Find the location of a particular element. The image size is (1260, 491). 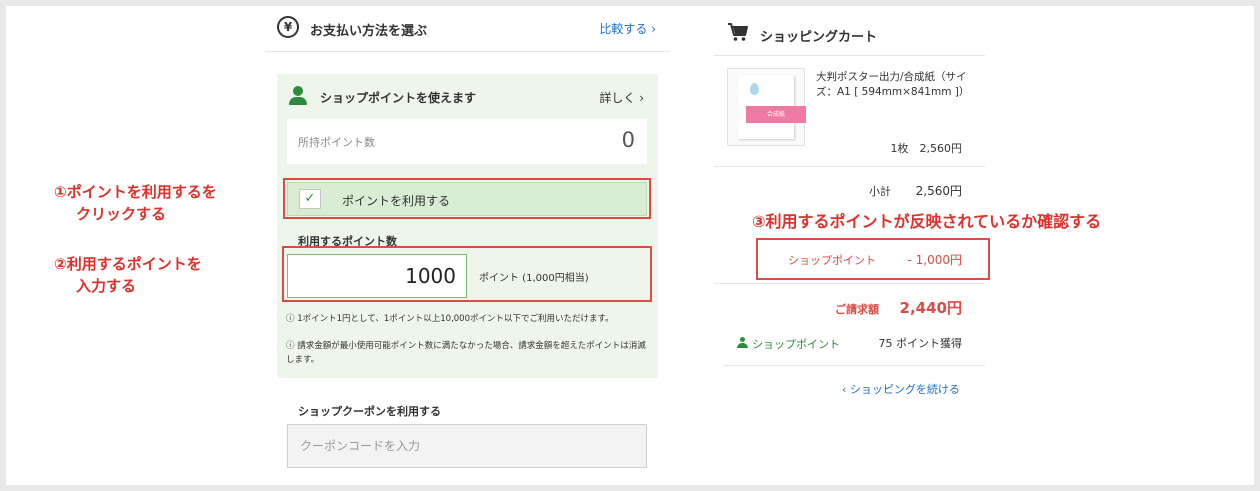

annotation-step3: ③利用するポイントが反映されているか確認する is located at coordinates (927, 221).